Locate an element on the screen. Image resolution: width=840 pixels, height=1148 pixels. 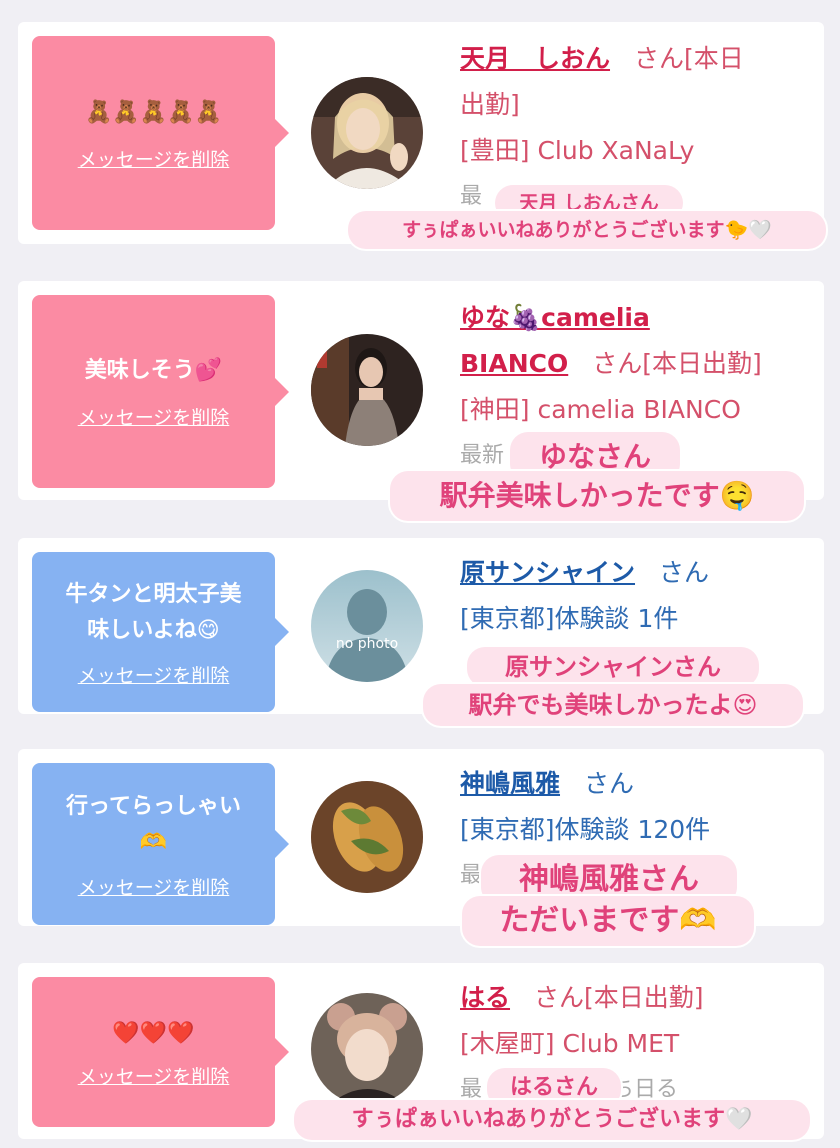
user-name-link: 原サンシャイン is located at coordinates (547, 572).